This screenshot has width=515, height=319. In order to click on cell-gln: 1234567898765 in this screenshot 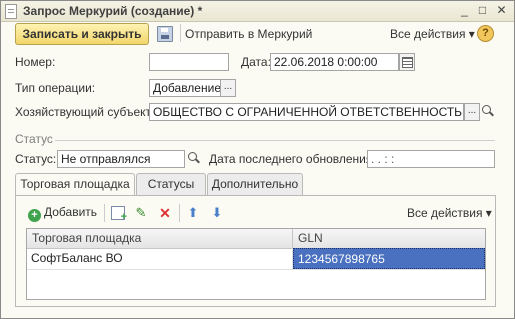, I will do `click(389, 258)`.